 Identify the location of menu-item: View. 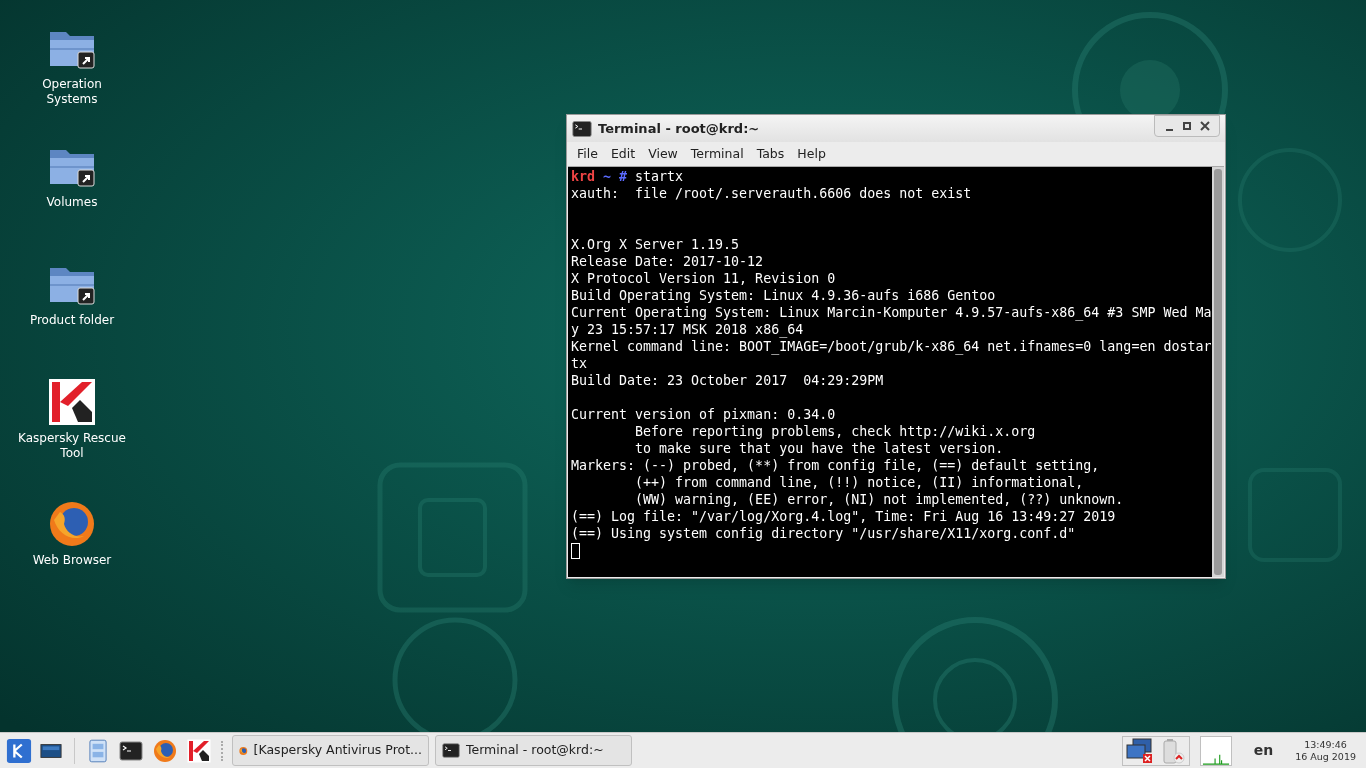
(663, 154).